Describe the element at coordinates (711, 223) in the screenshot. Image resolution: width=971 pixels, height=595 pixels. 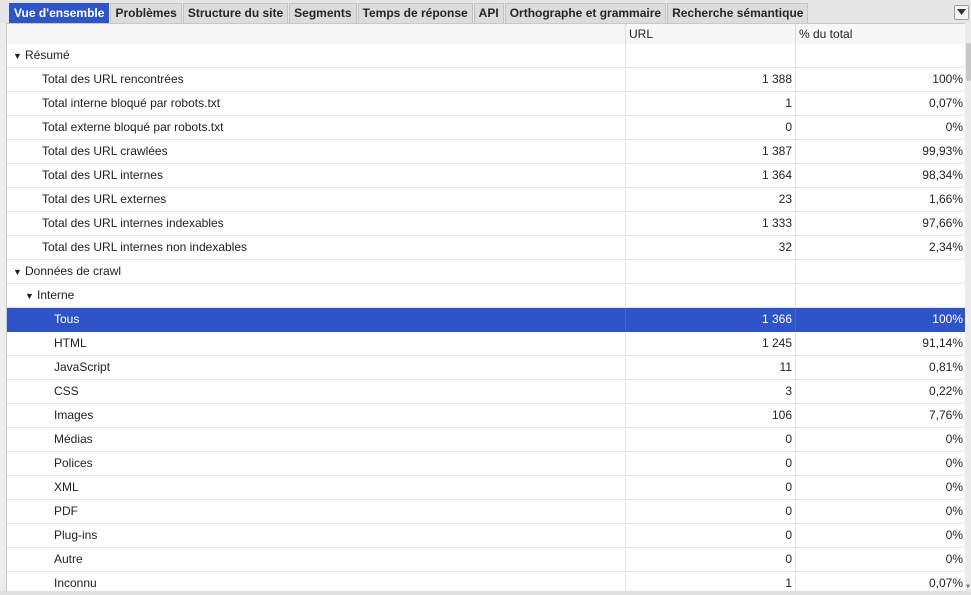
I see `row-url-cell: 1 333` at that location.